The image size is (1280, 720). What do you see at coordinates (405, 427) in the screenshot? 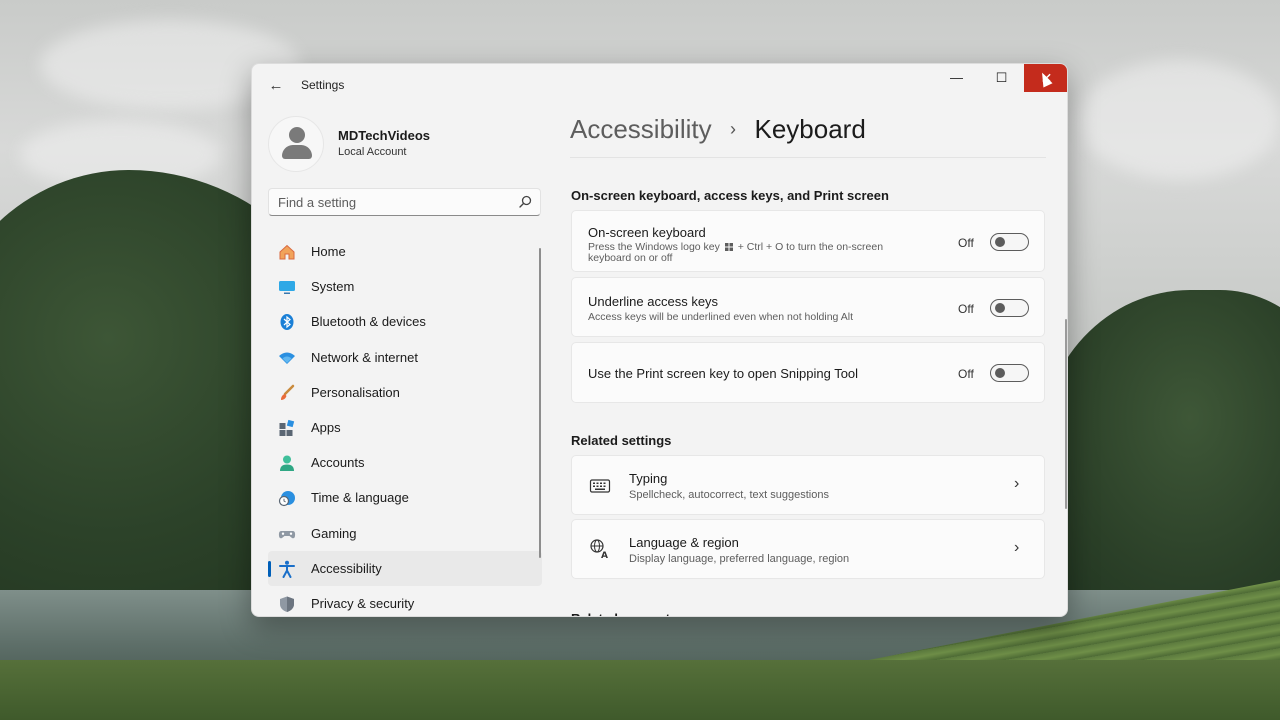
I see `sidebar-item-apps: Apps` at bounding box center [405, 427].